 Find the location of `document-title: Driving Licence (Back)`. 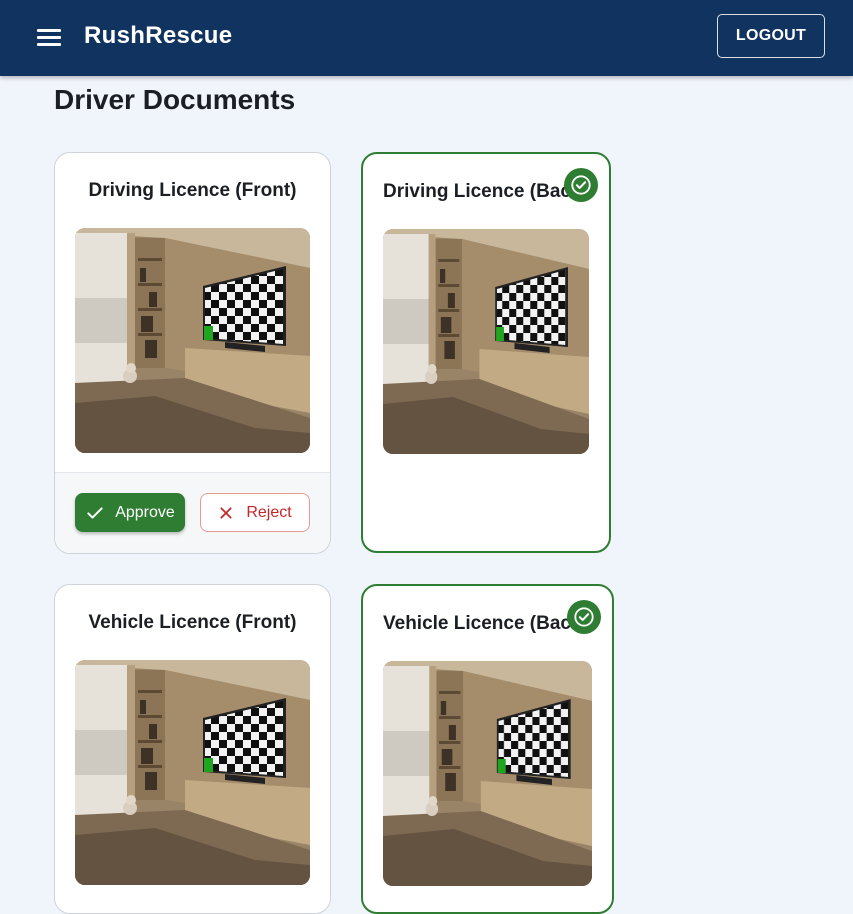

document-title: Driving Licence (Back) is located at coordinates (481, 191).